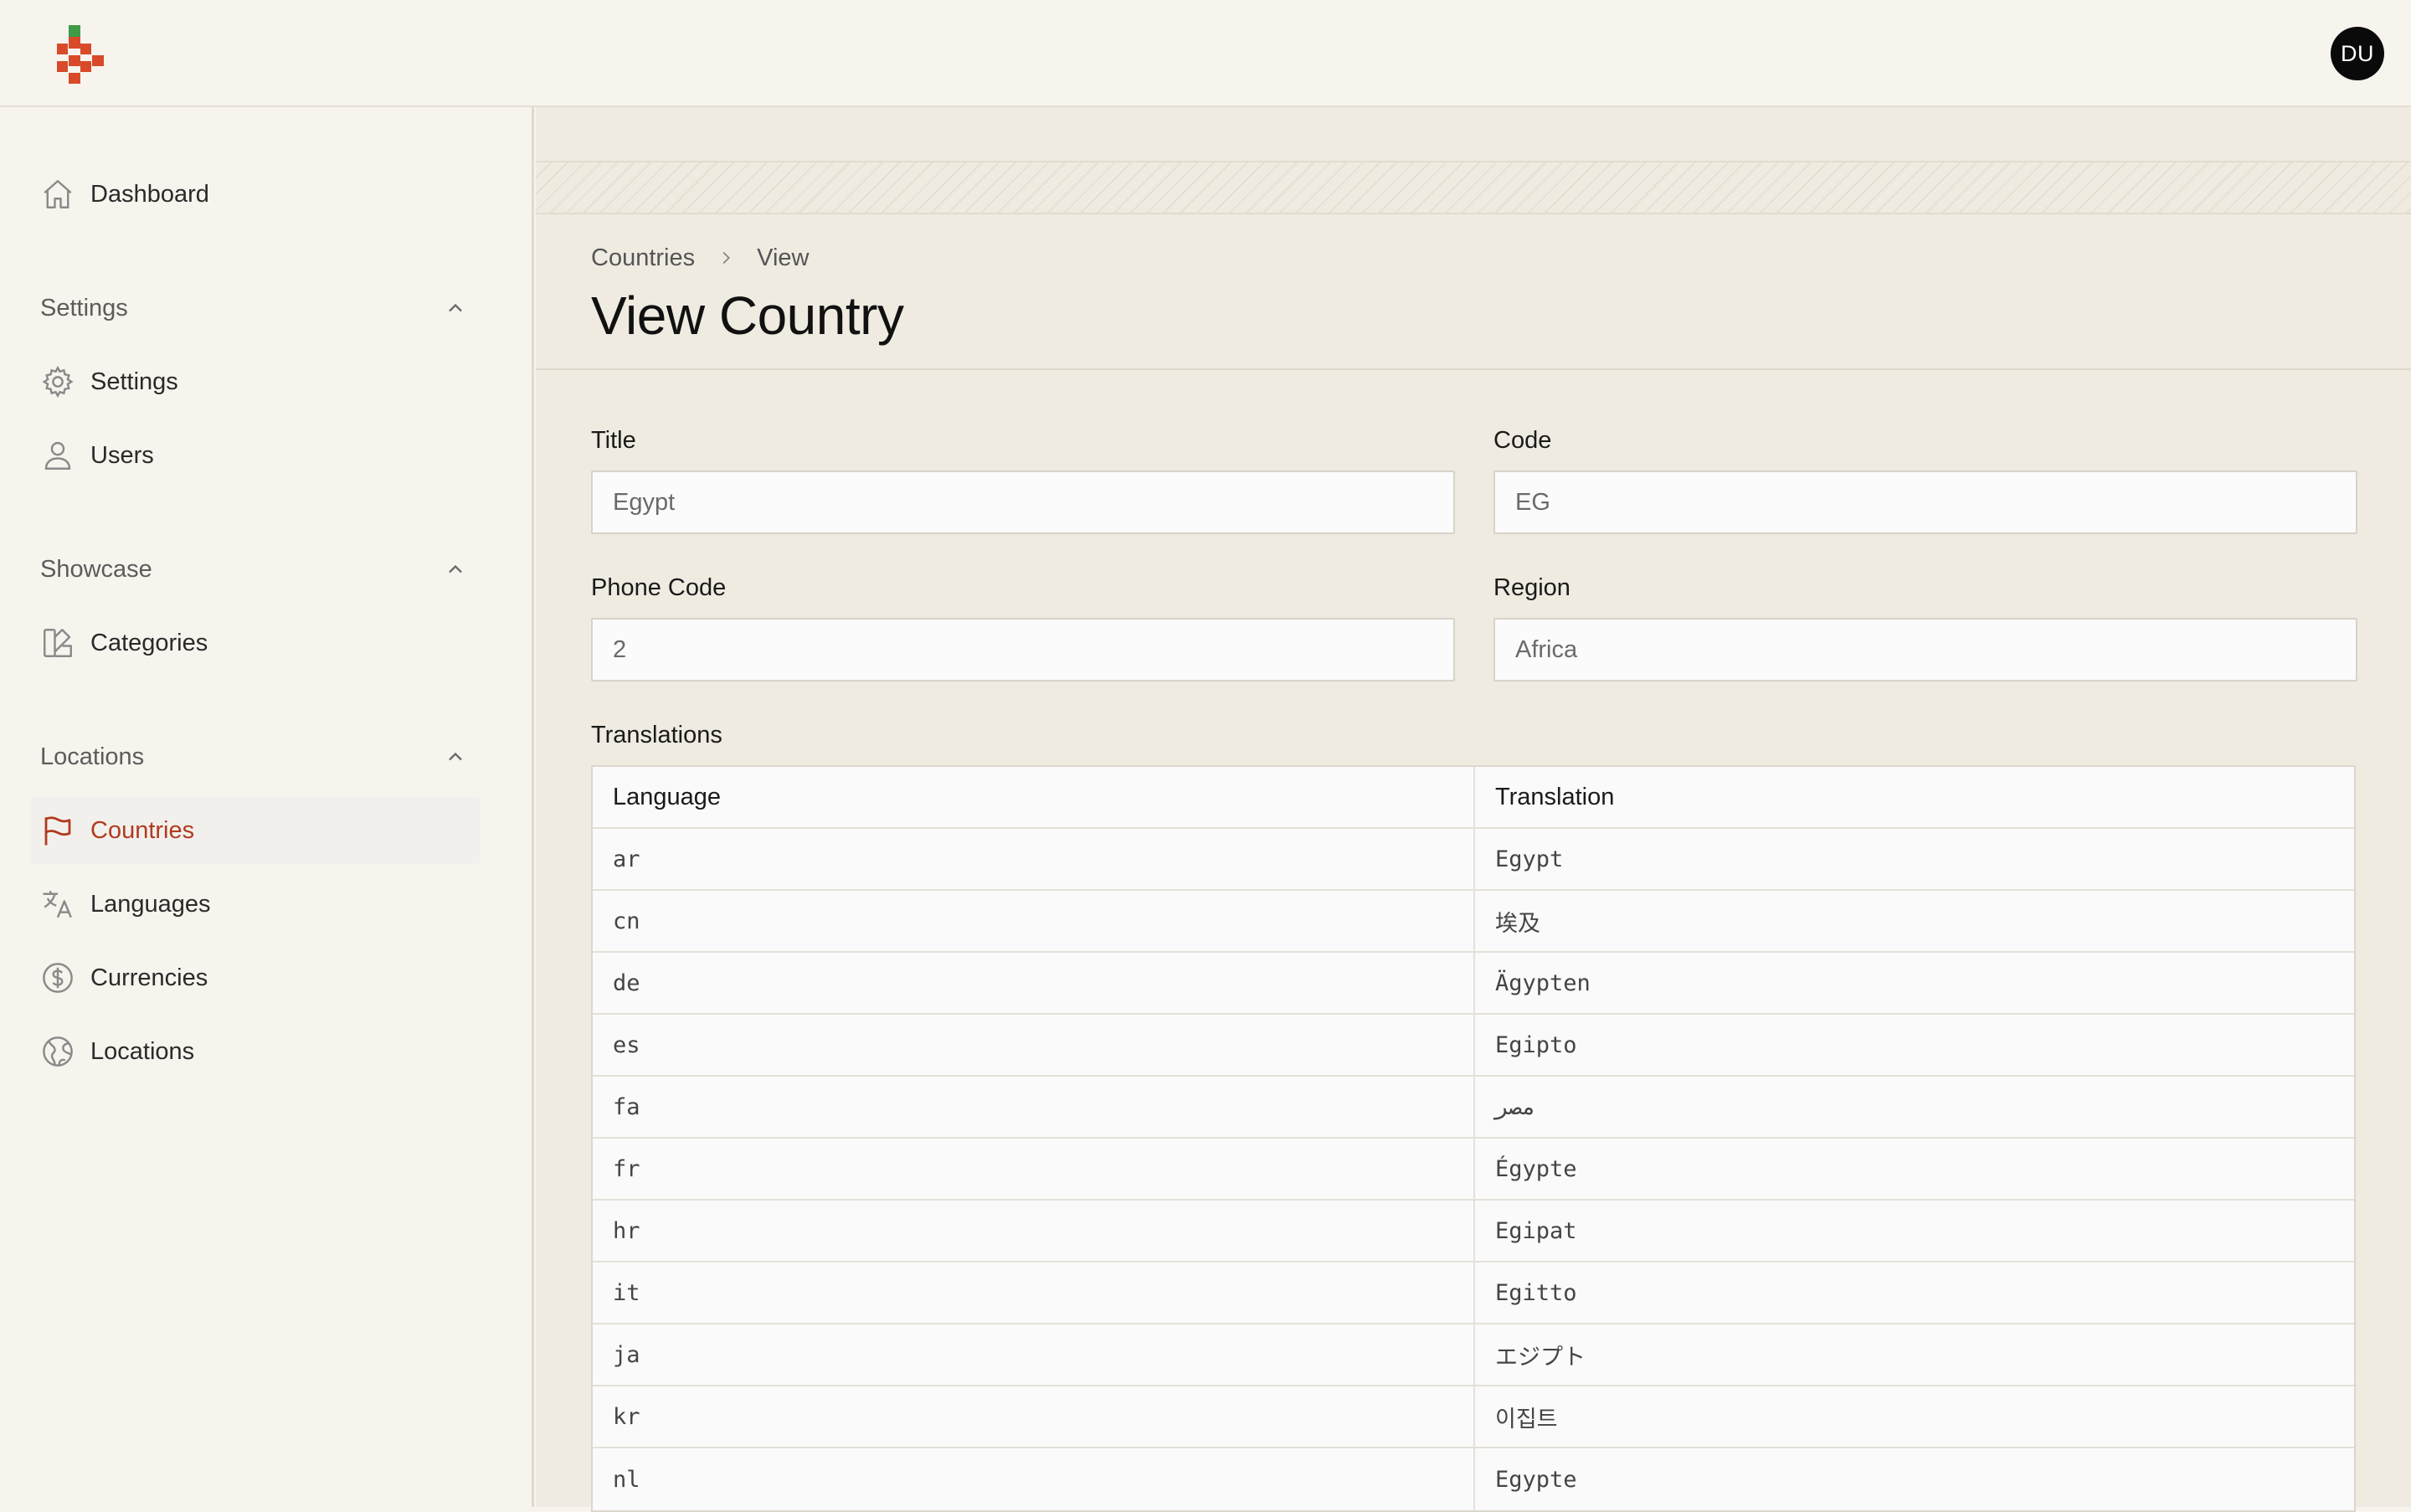  I want to click on language-code-cell: es, so click(626, 1044).